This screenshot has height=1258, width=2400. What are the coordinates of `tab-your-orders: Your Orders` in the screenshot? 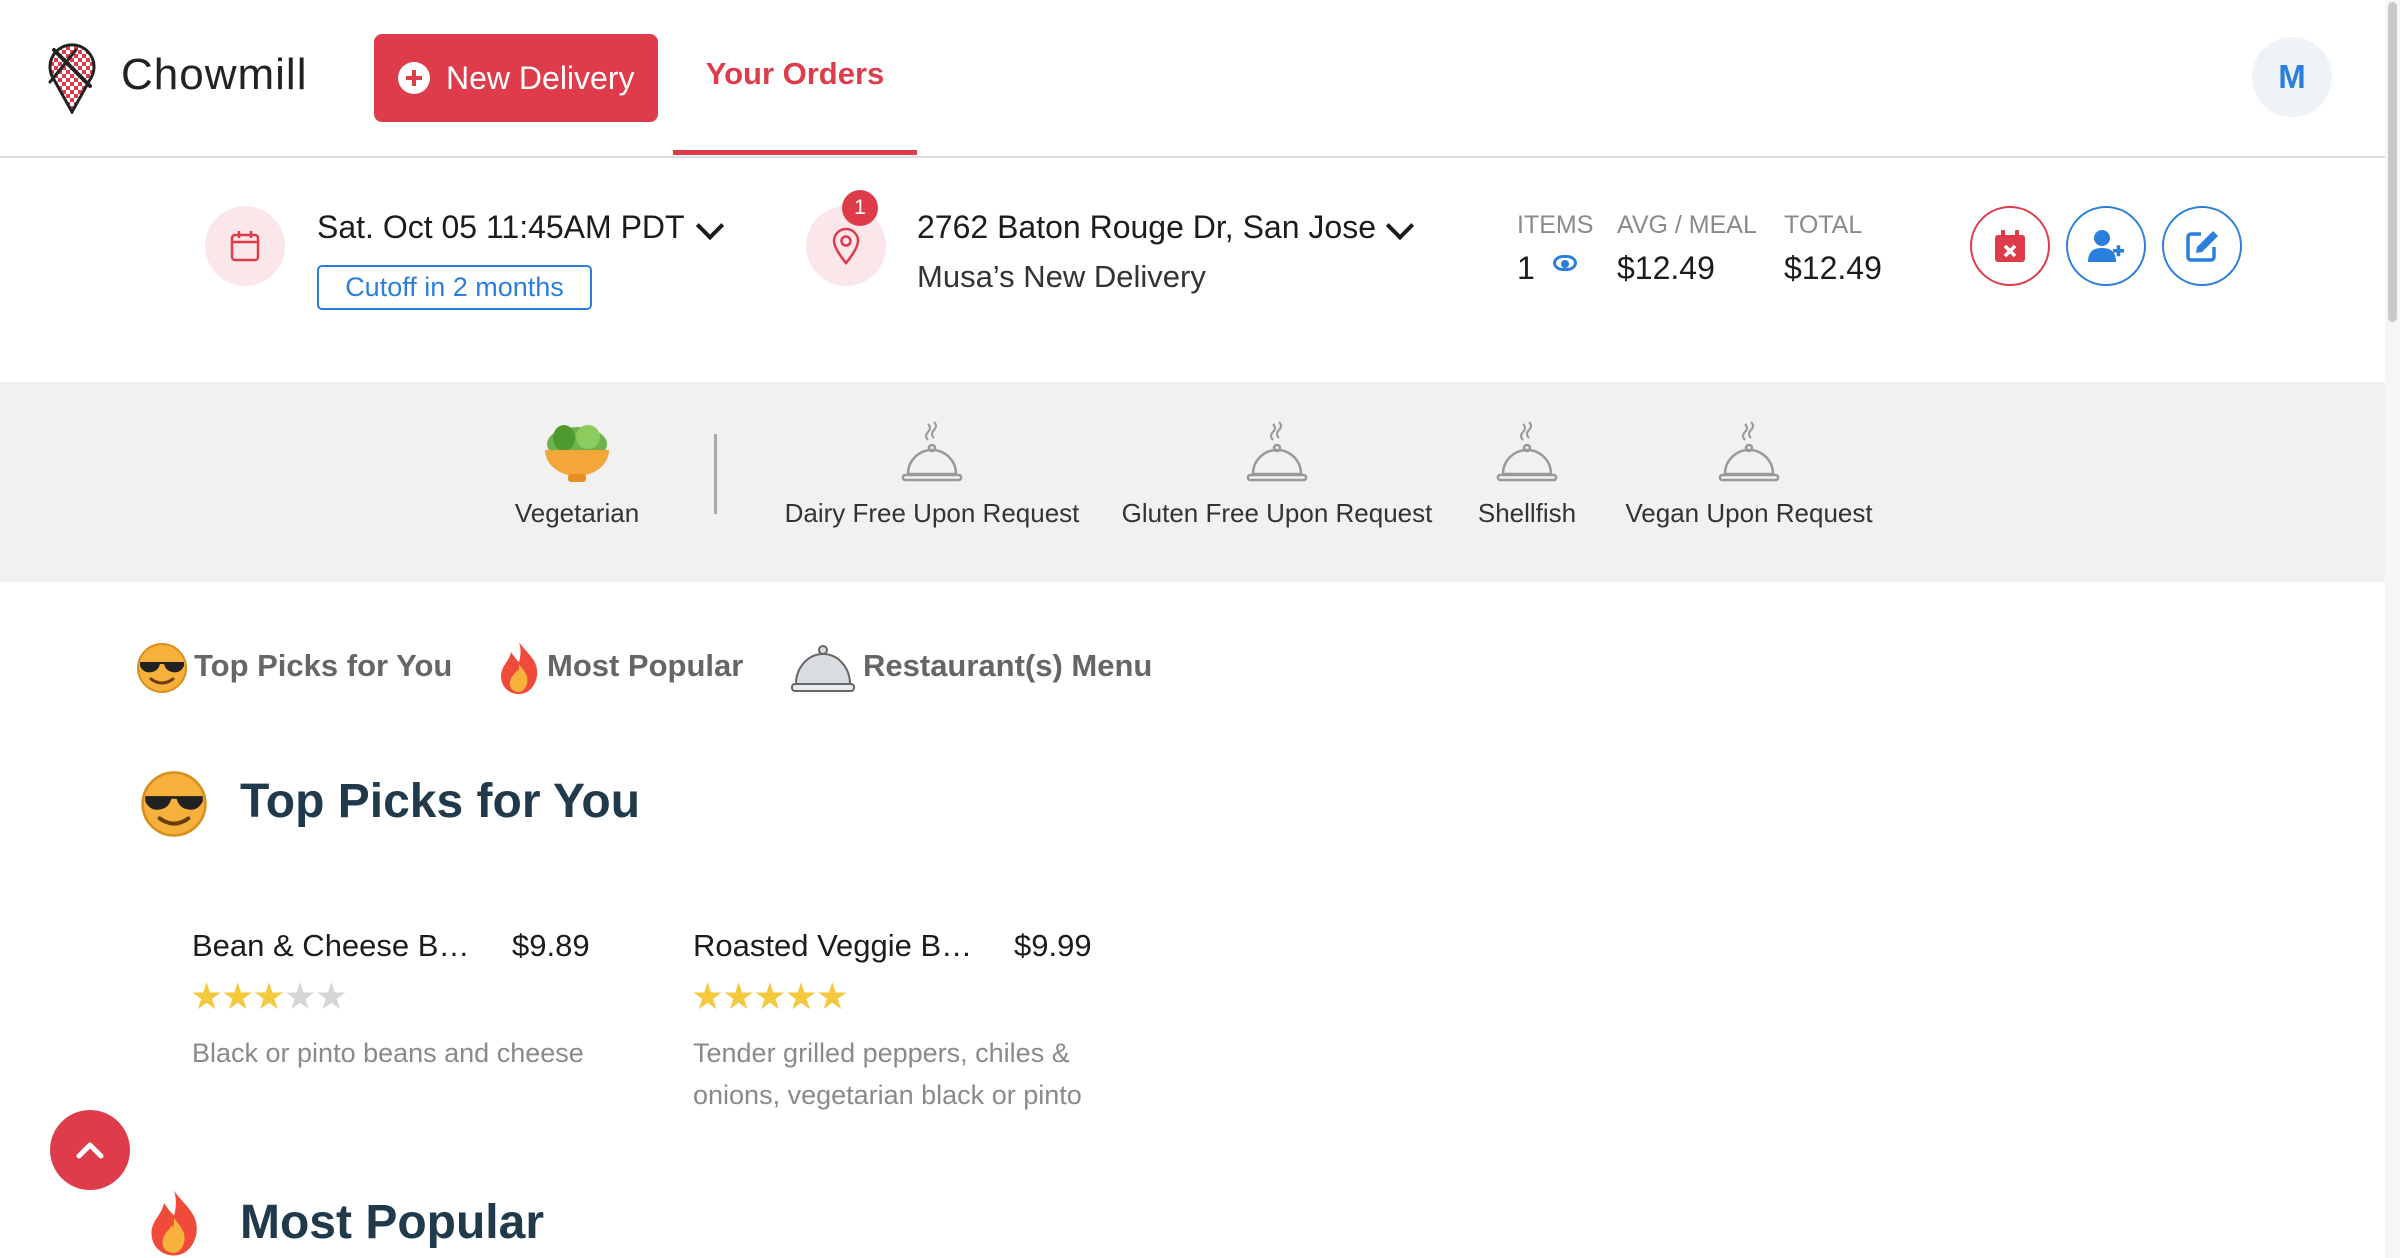 It's located at (795, 77).